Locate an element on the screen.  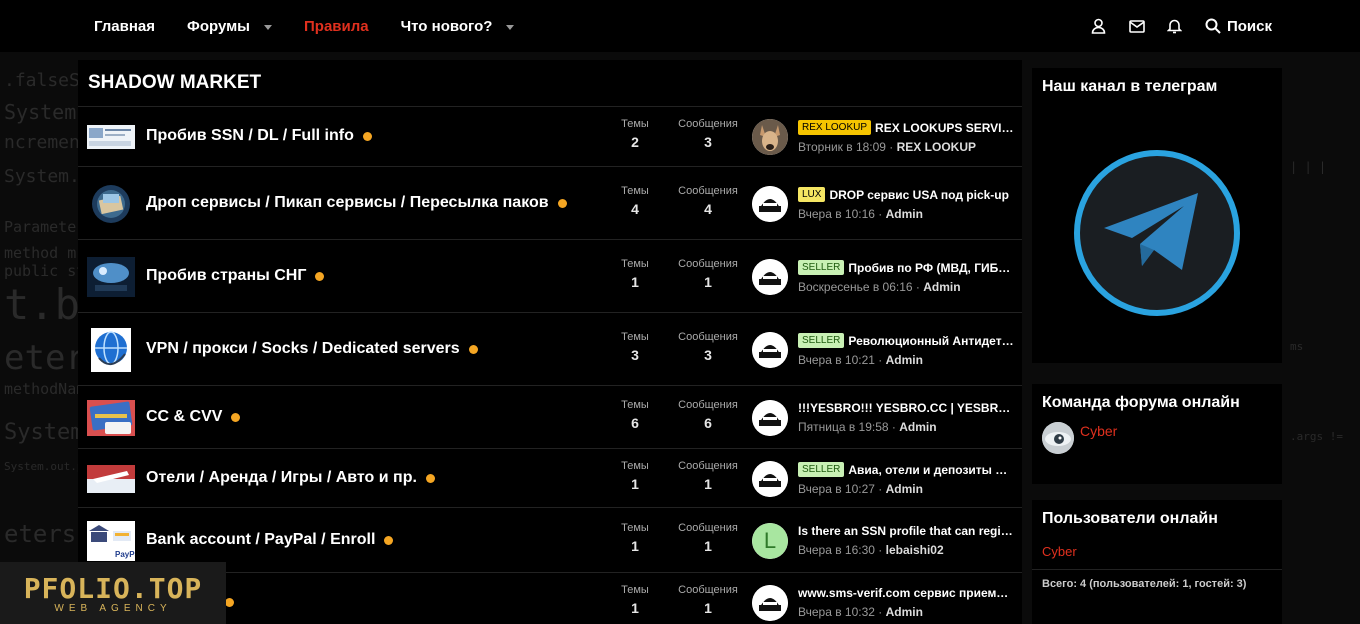
nav-item-2: Правила is located at coordinates (336, 26).